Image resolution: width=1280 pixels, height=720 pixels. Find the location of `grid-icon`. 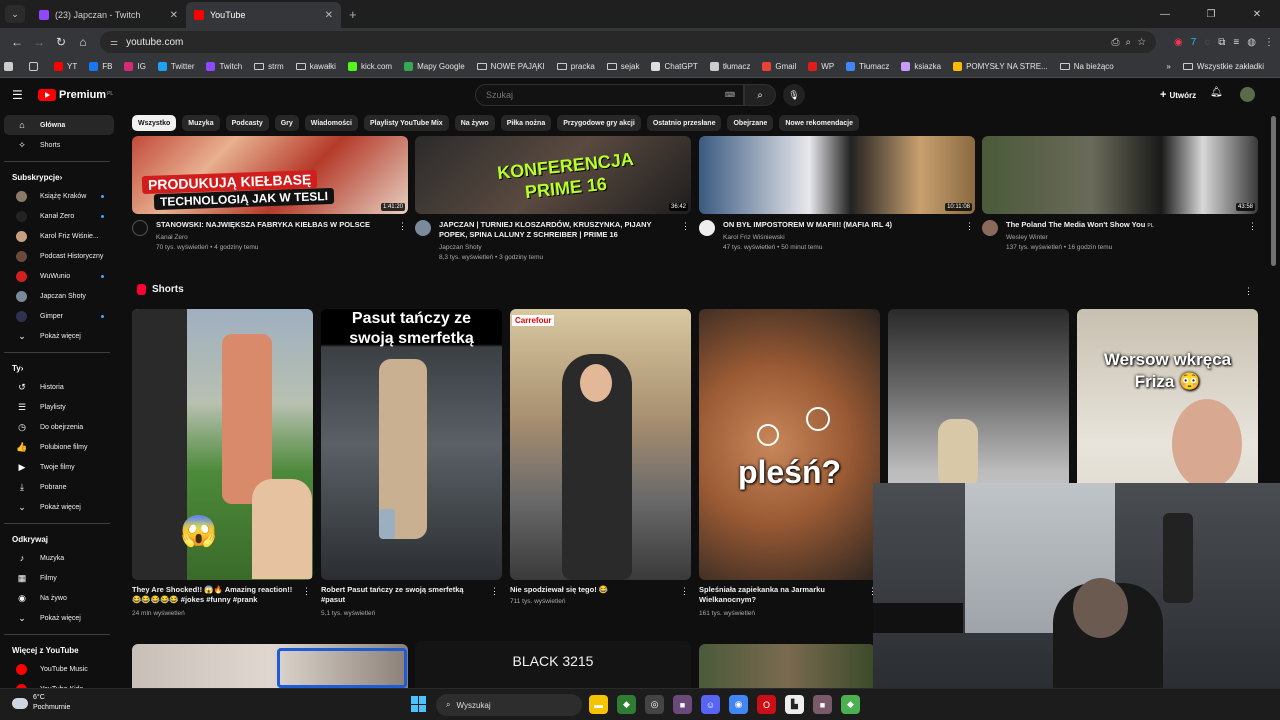

grid-icon is located at coordinates (35, 66).